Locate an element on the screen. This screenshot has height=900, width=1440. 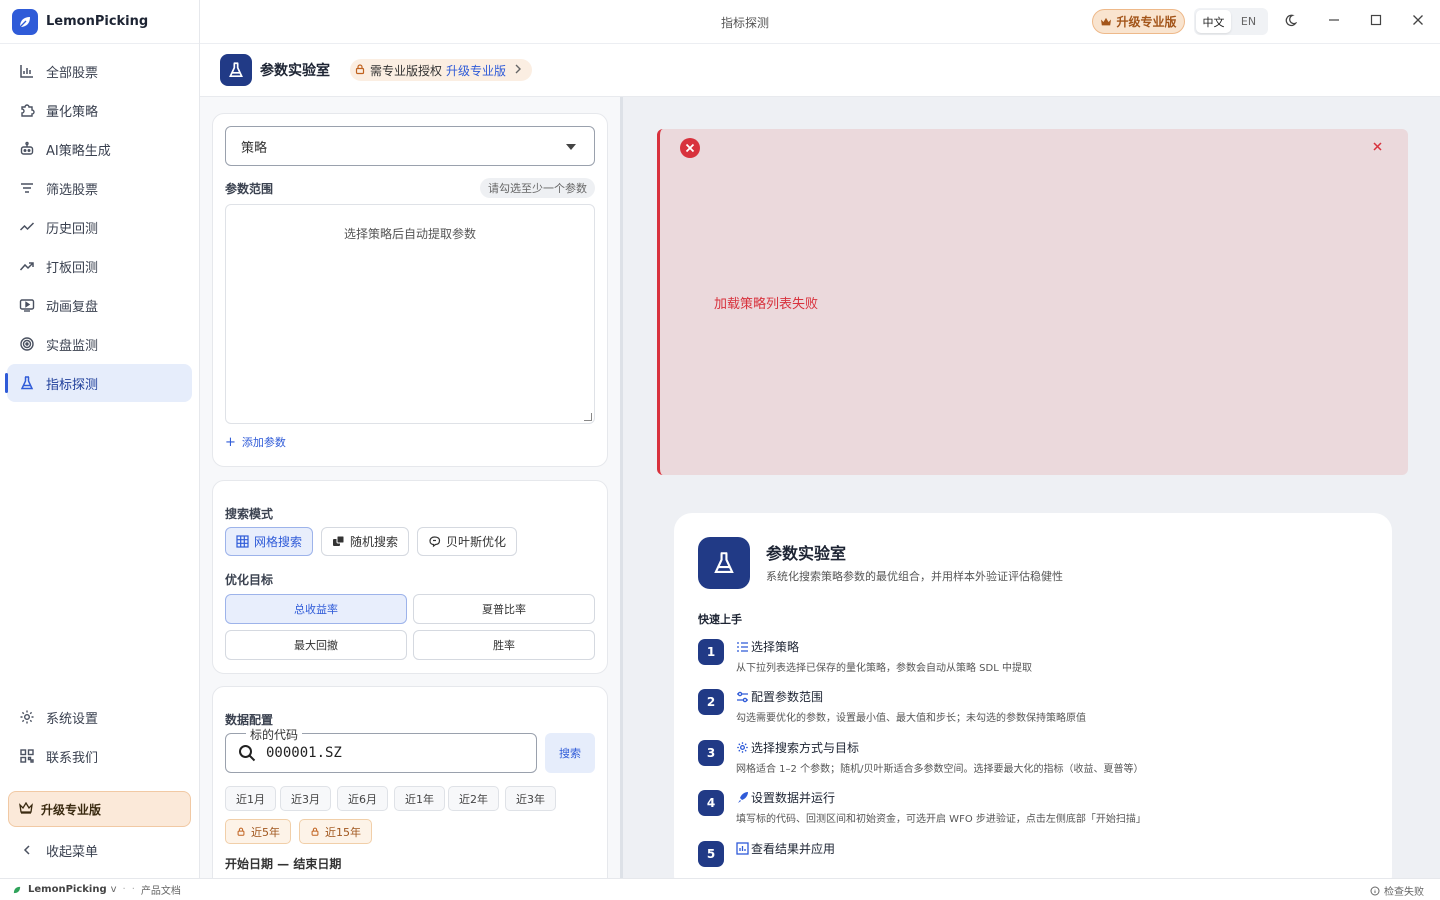
grid-search-label: 网格搜索 is located at coordinates (278, 542).